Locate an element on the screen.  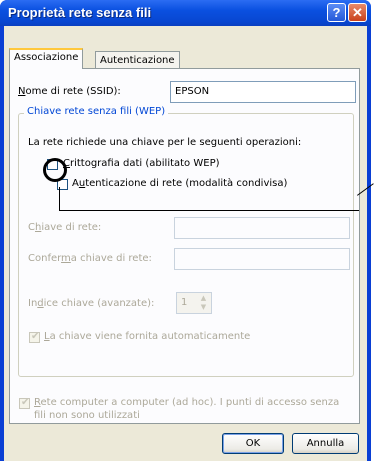
network-key-input is located at coordinates (262, 228).